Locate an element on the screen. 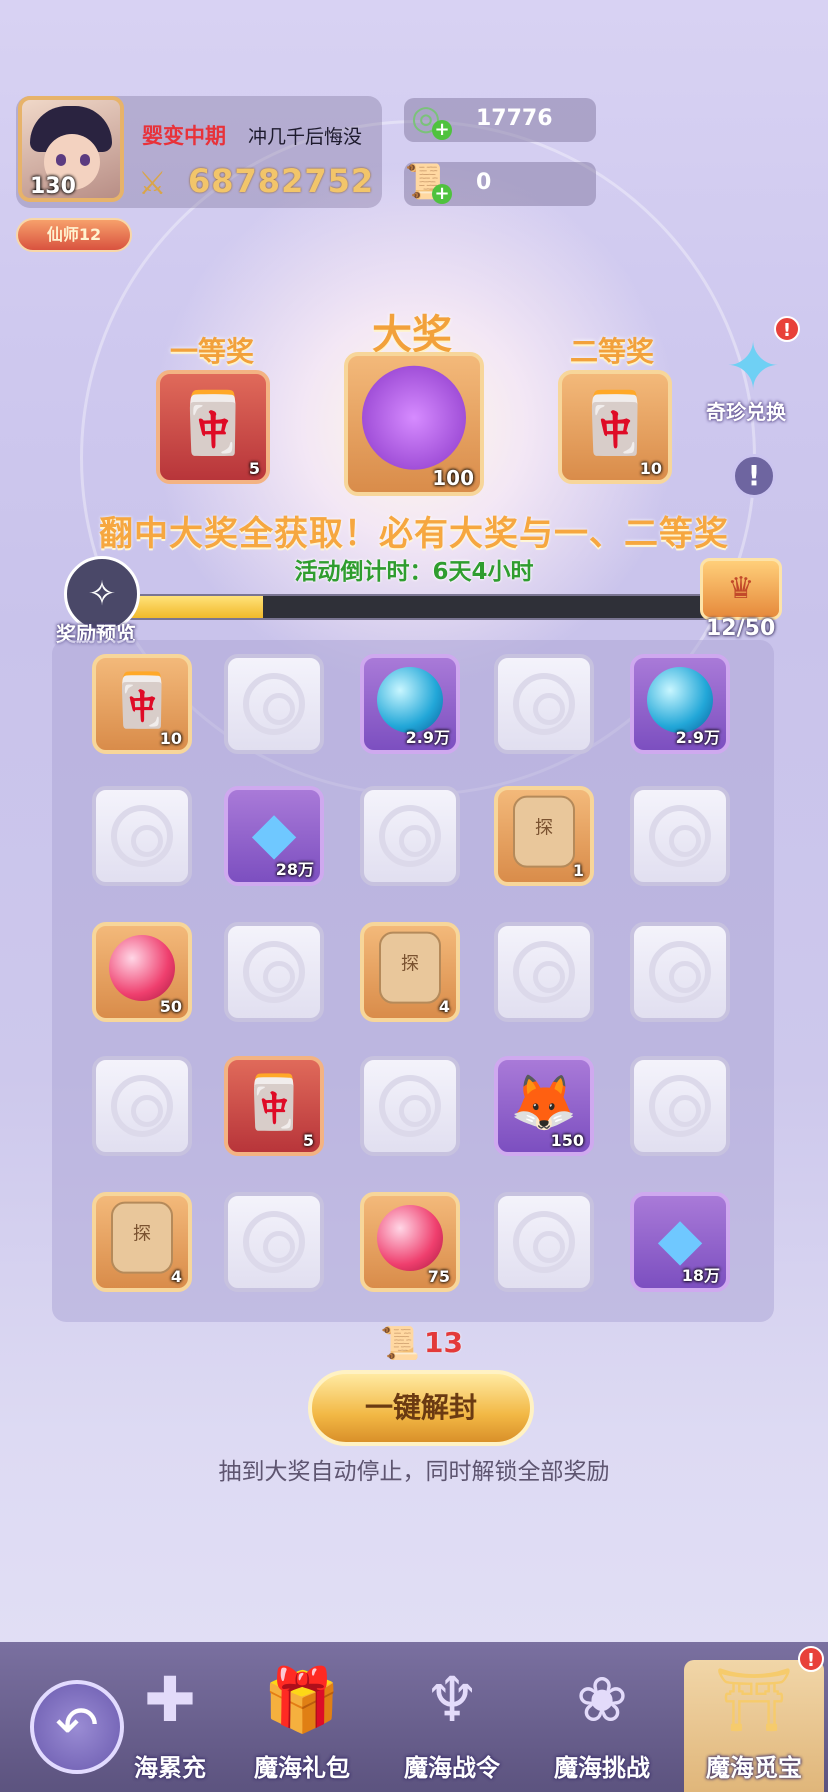 This screenshot has width=828, height=1792. item-quantity: 2.9万 is located at coordinates (427, 737).